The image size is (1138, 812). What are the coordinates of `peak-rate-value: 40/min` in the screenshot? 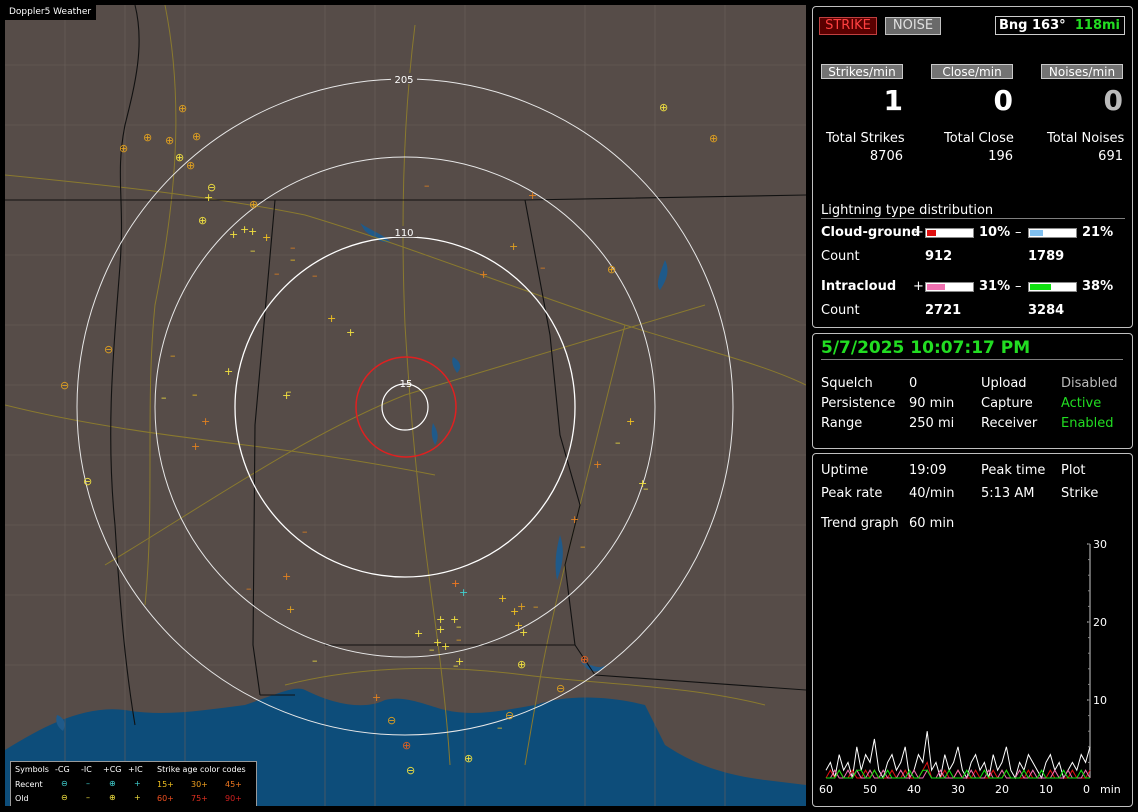 It's located at (932, 493).